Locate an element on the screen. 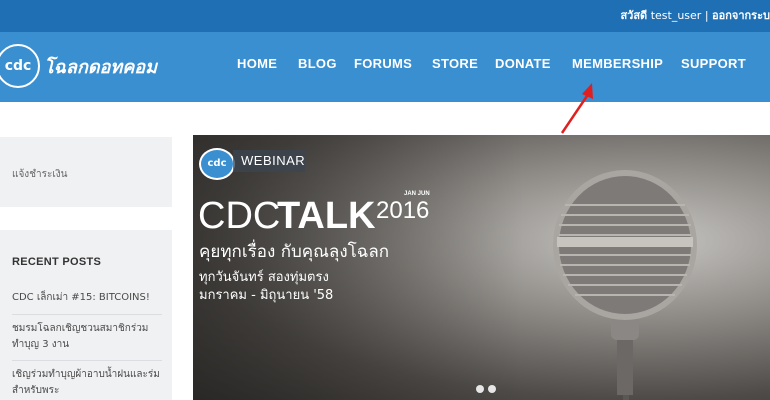  webinar-logo: cdc is located at coordinates (217, 164).